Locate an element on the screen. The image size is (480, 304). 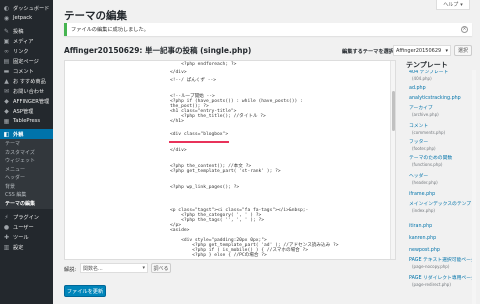
template-item: newpost.php is located at coordinates (440, 251).